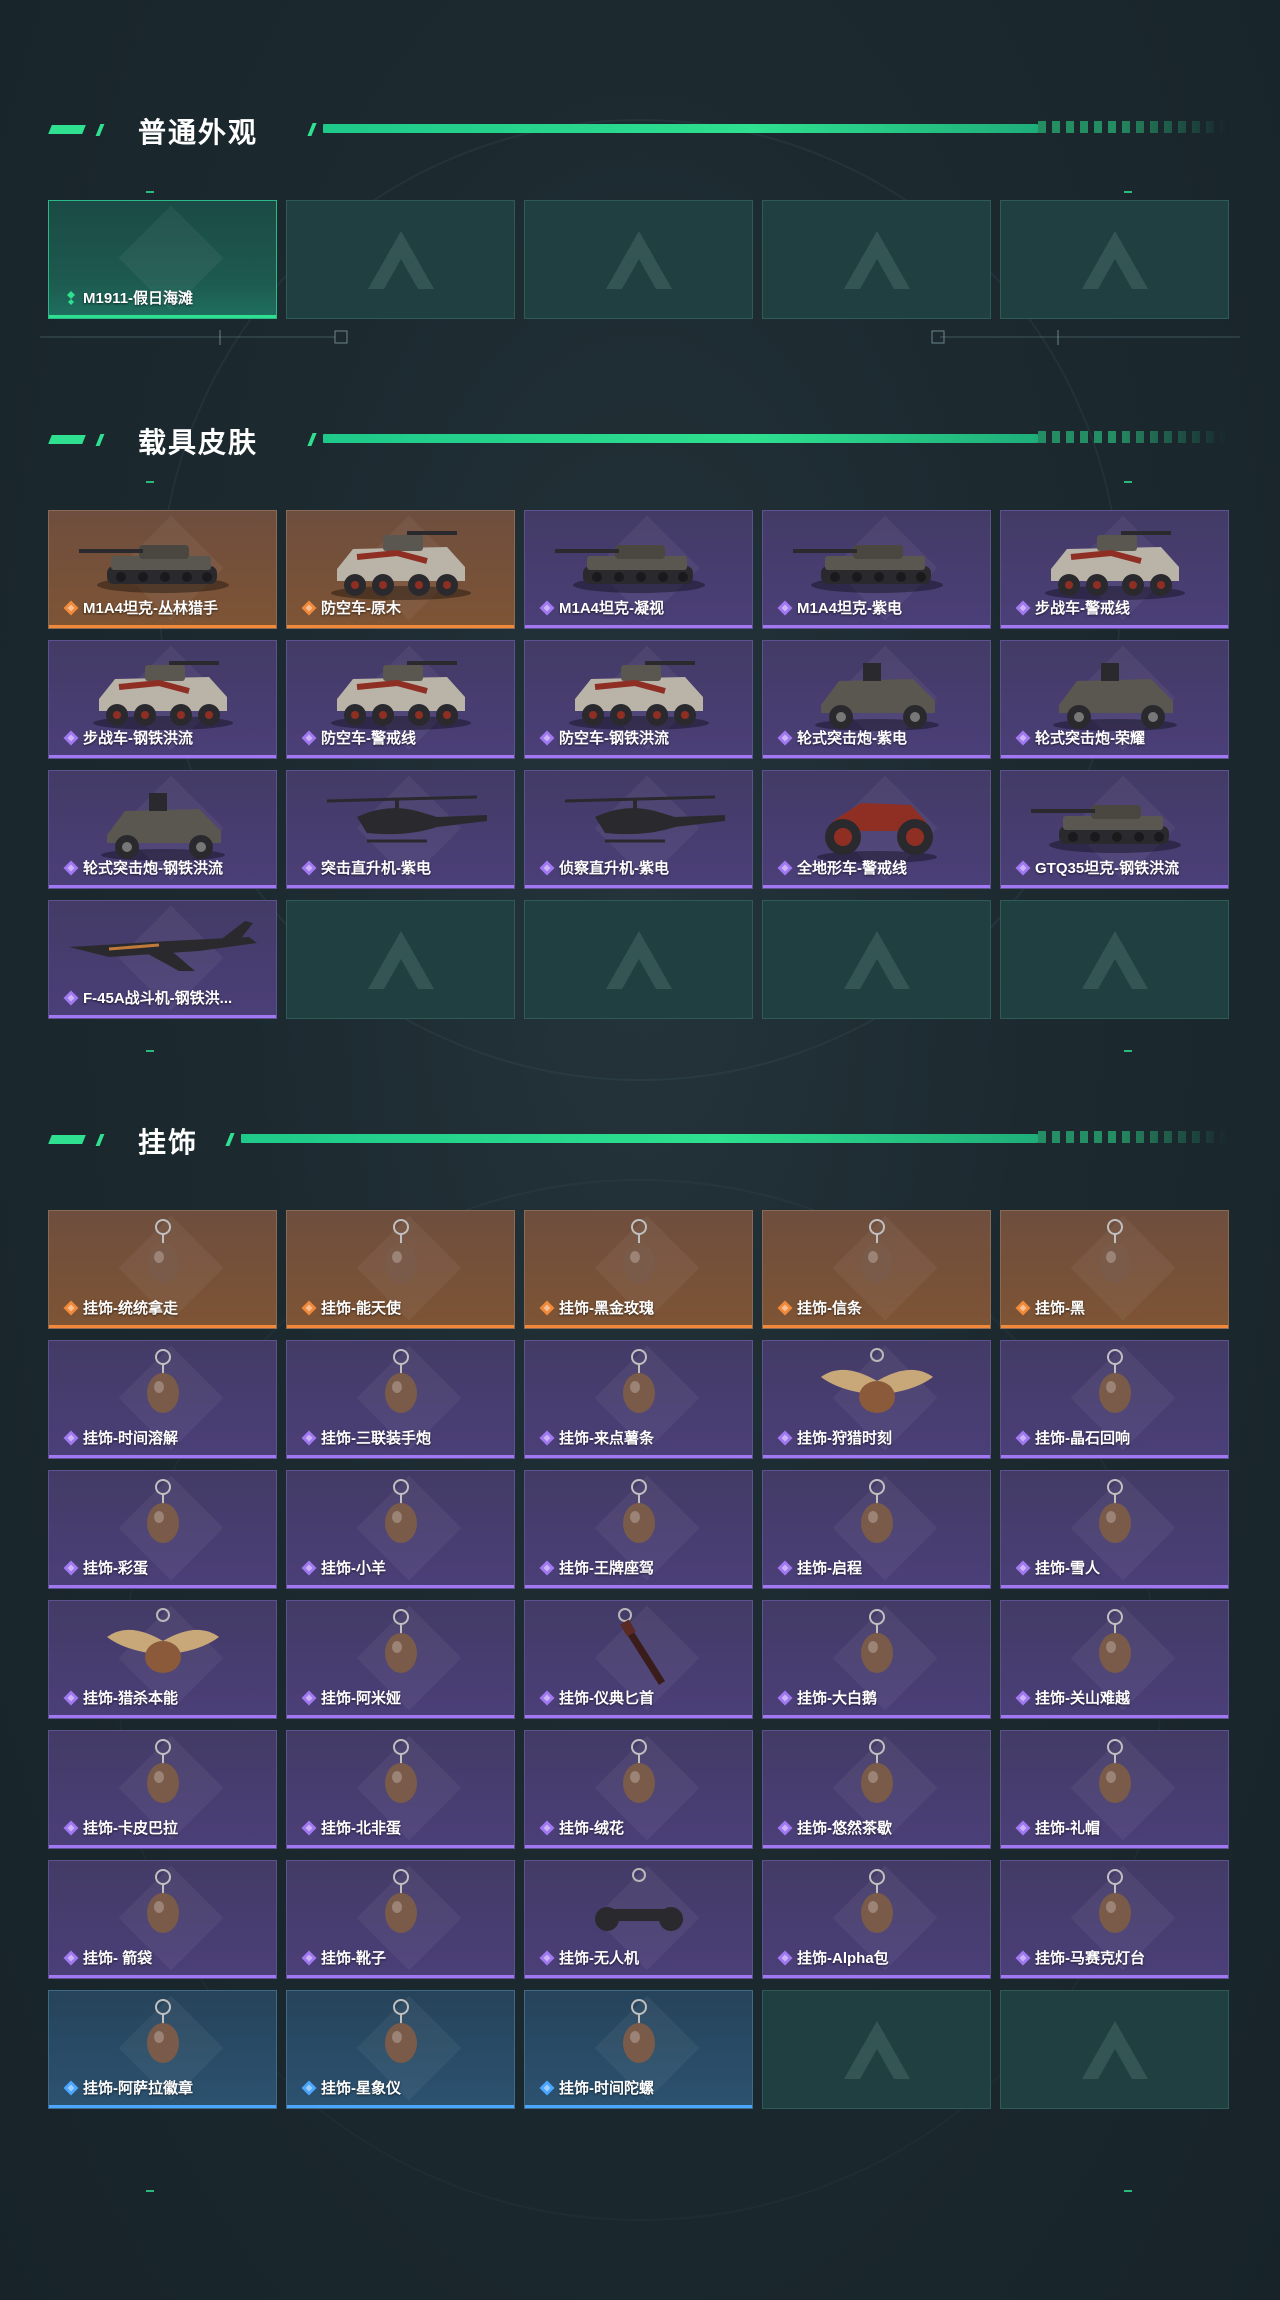  Describe the element at coordinates (403, 1309) in the screenshot. I see `item-label: 挂饰-能天使` at that location.